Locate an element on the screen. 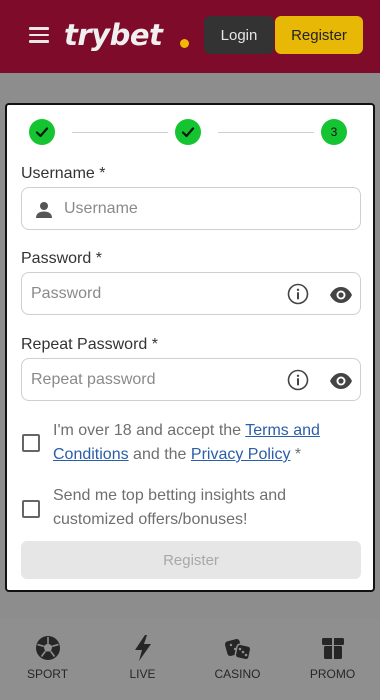  password-placeholder: Password is located at coordinates (66, 293).